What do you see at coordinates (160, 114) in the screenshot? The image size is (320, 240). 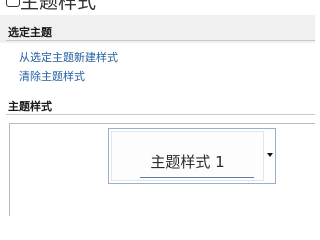 I see `styles-section-divider` at bounding box center [160, 114].